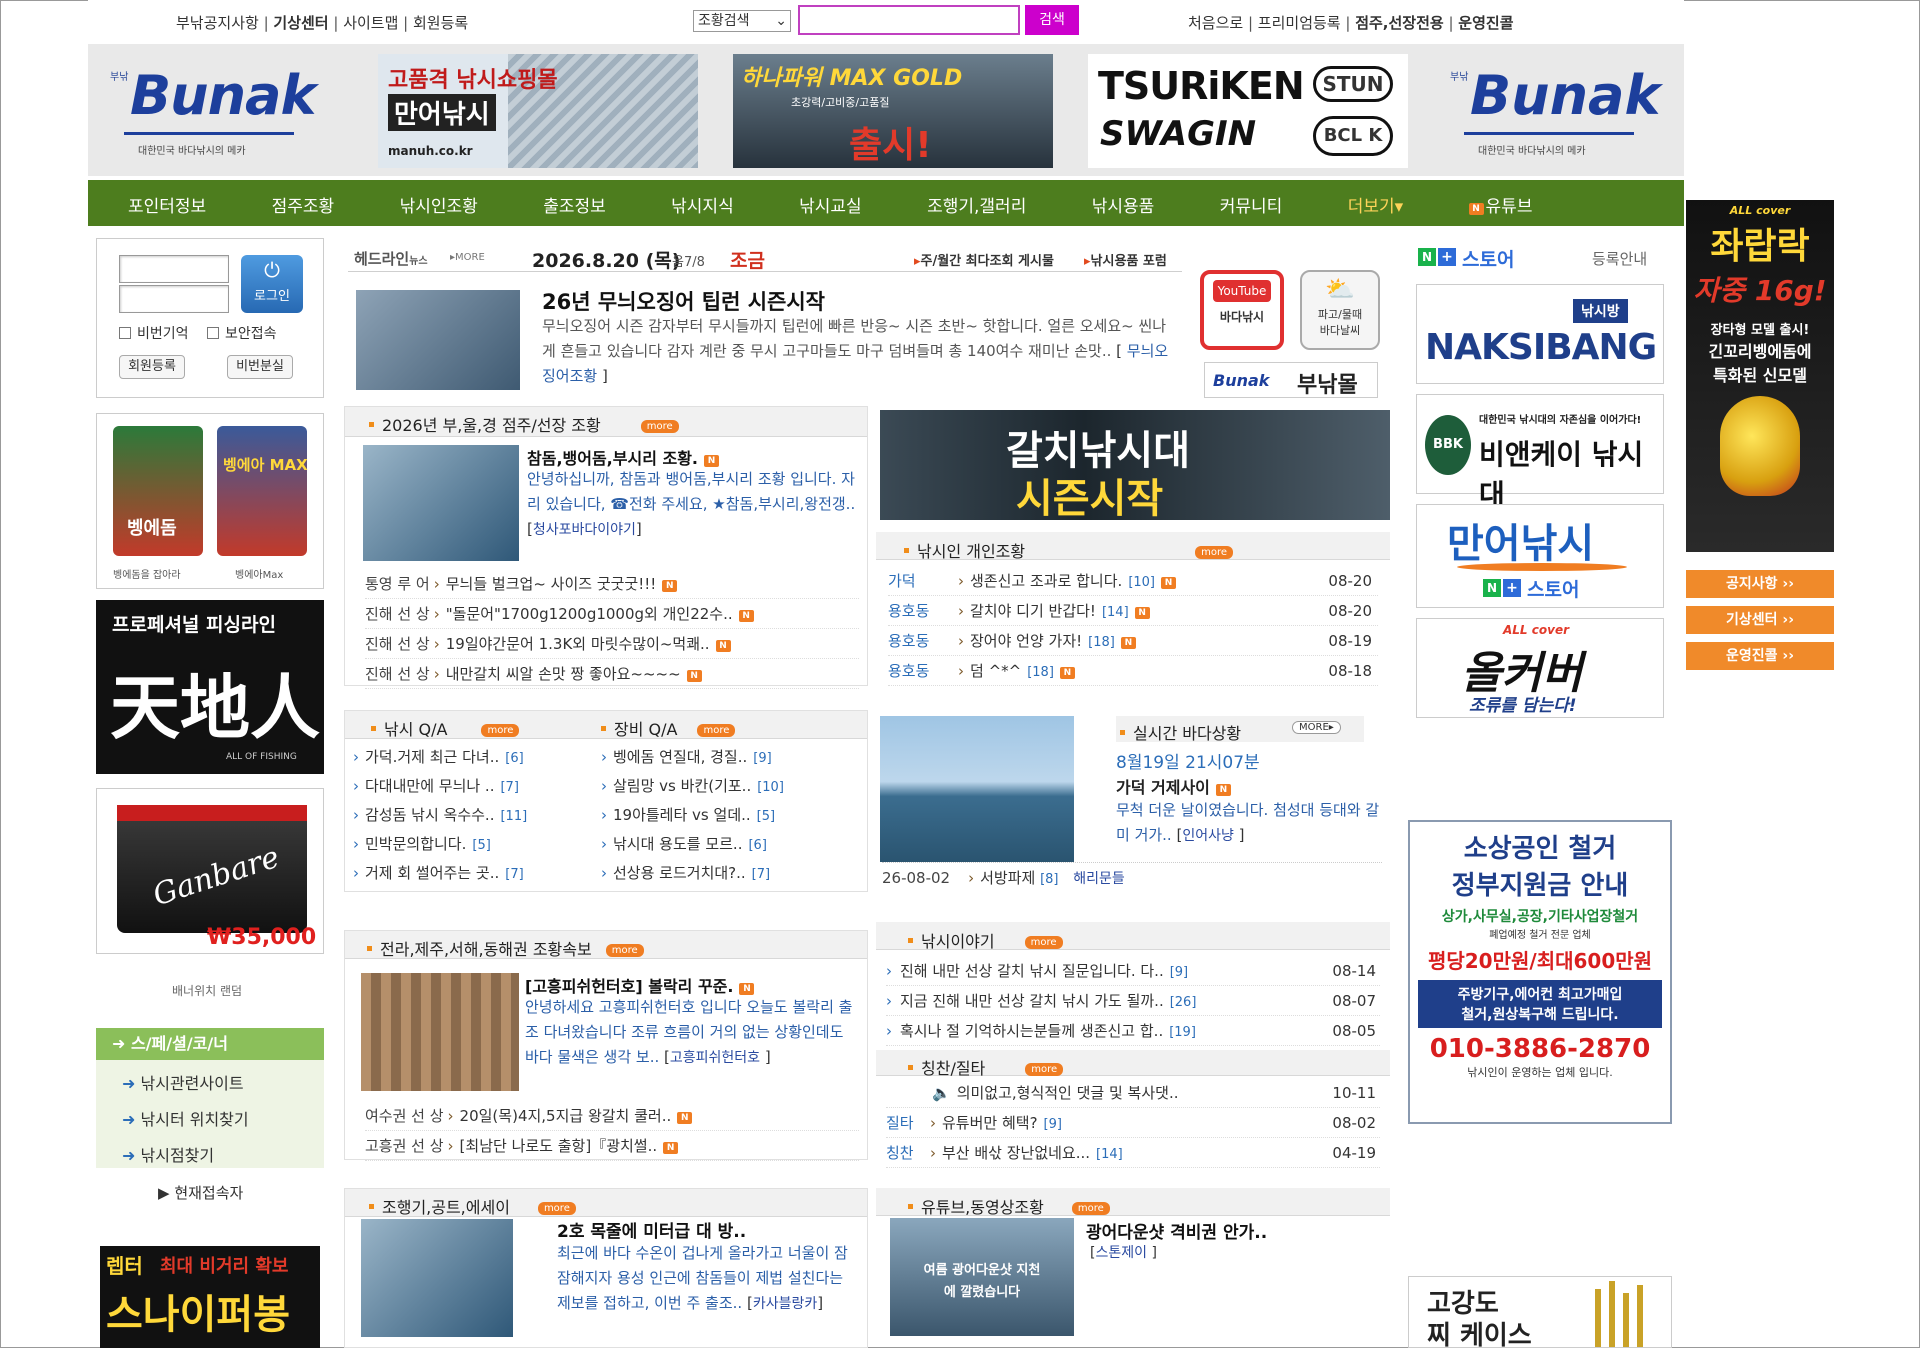 The image size is (1920, 1352). What do you see at coordinates (212, 333) in the screenshot?
I see `secure-checkbox` at bounding box center [212, 333].